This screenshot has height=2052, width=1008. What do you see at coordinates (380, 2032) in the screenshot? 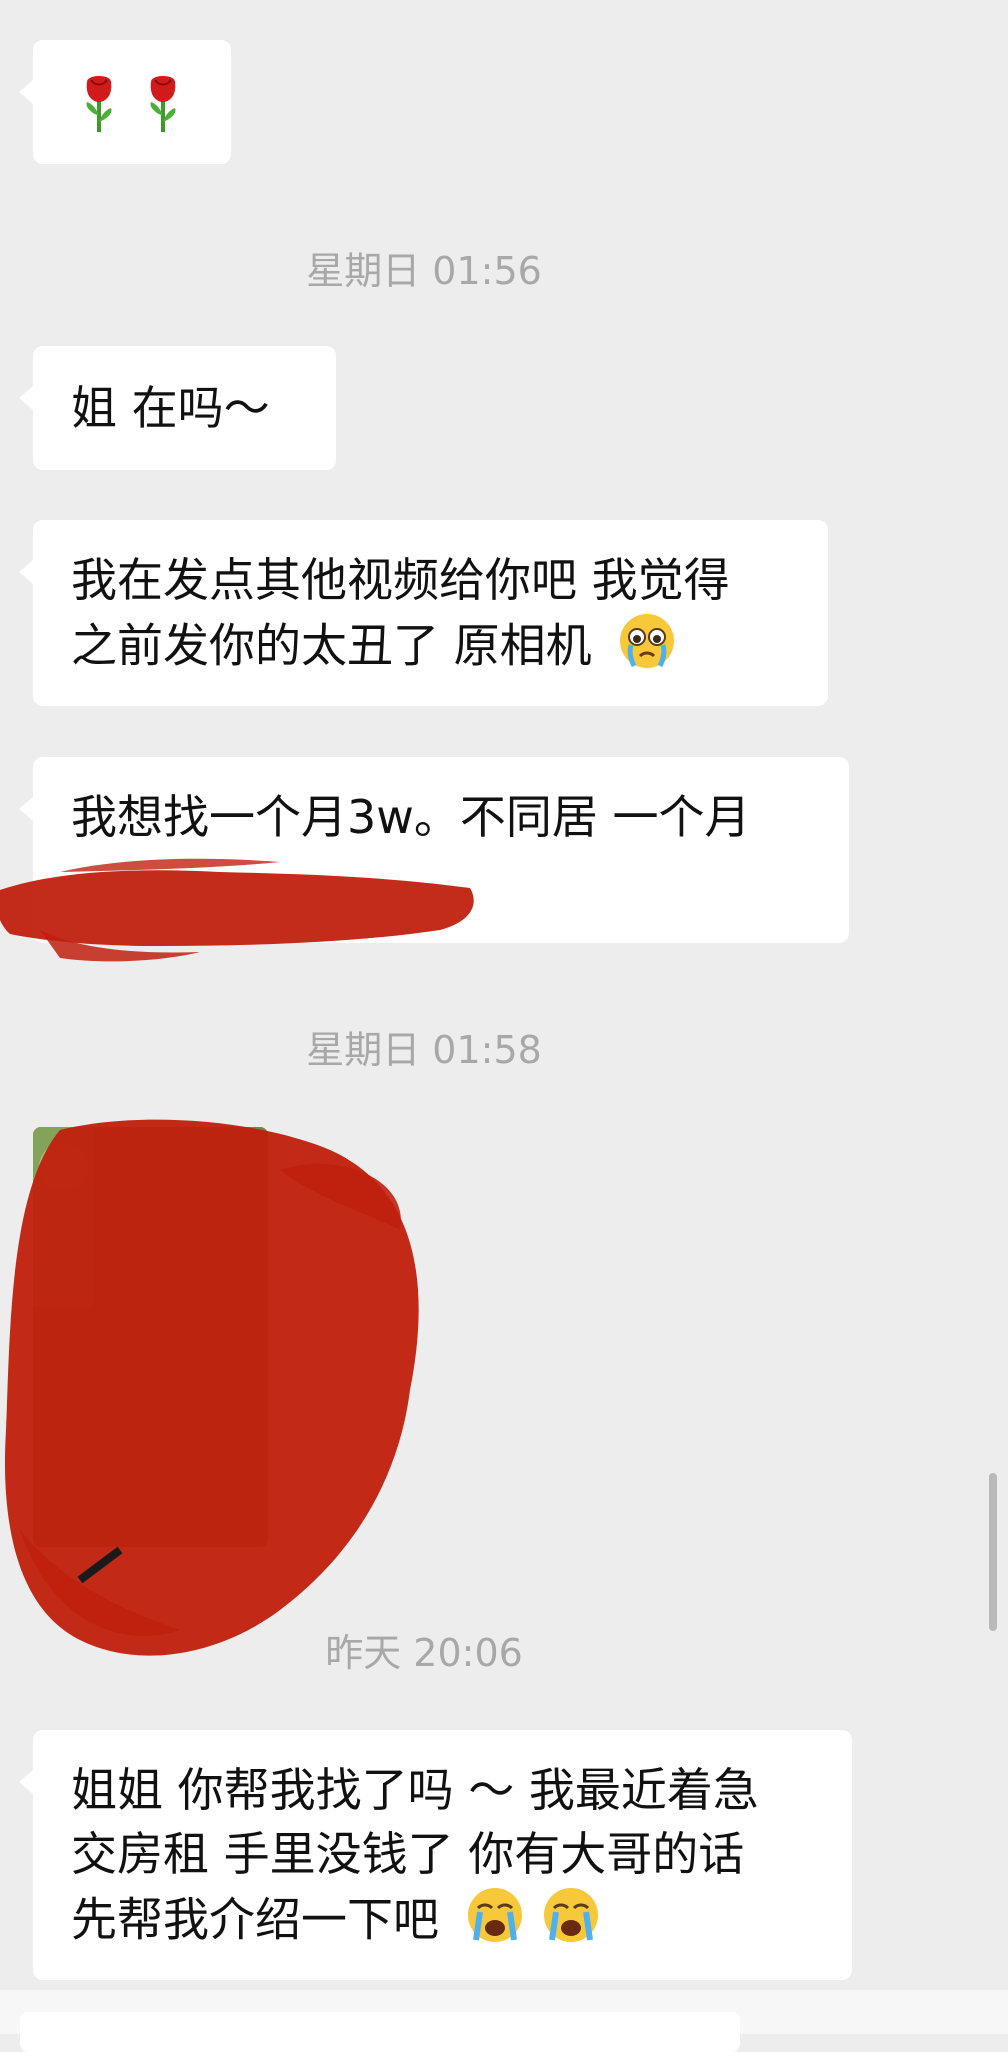
I see `message-input` at bounding box center [380, 2032].